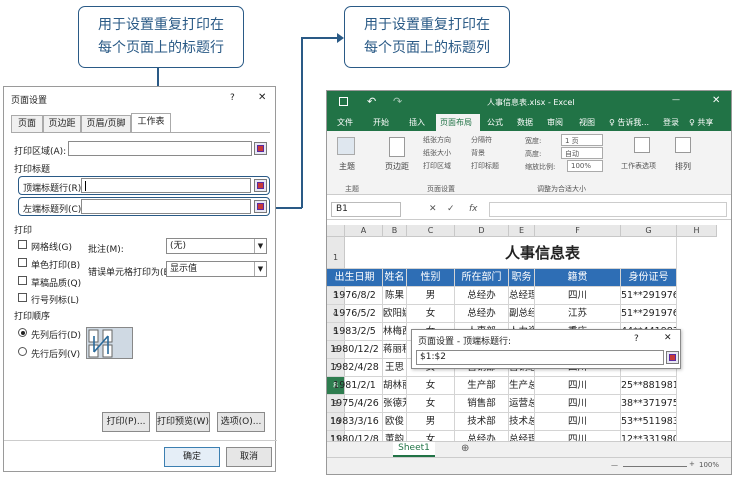  What do you see at coordinates (183, 422) in the screenshot?
I see `print-preview-button: 打印预览(W)` at bounding box center [183, 422].